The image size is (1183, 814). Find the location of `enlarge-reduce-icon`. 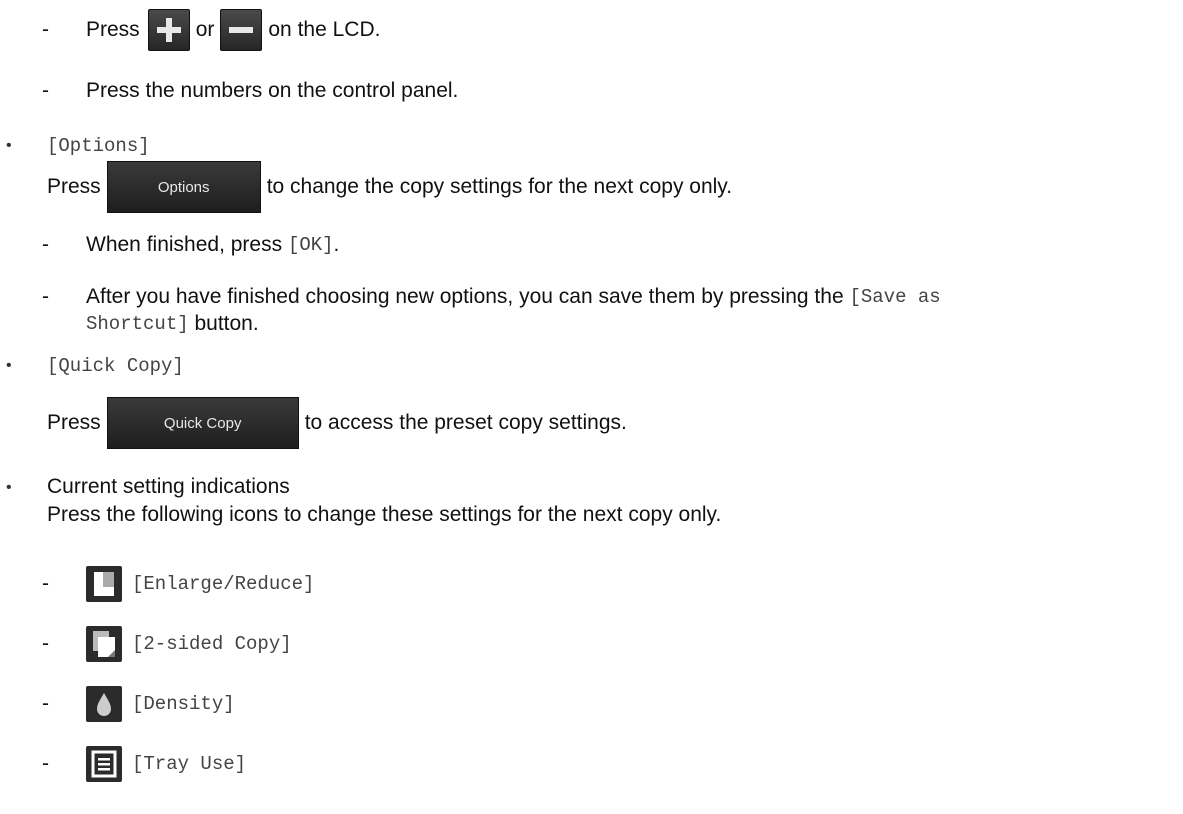

enlarge-reduce-icon is located at coordinates (104, 584).